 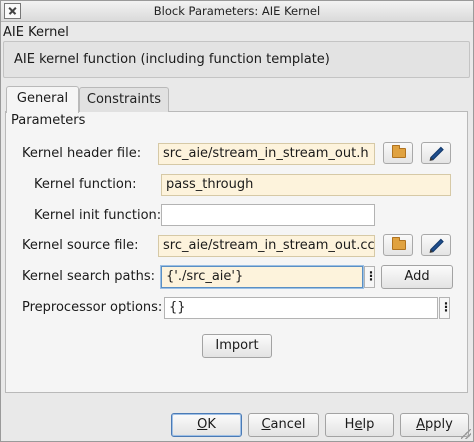 What do you see at coordinates (359, 425) in the screenshot?
I see `help-button: Help` at bounding box center [359, 425].